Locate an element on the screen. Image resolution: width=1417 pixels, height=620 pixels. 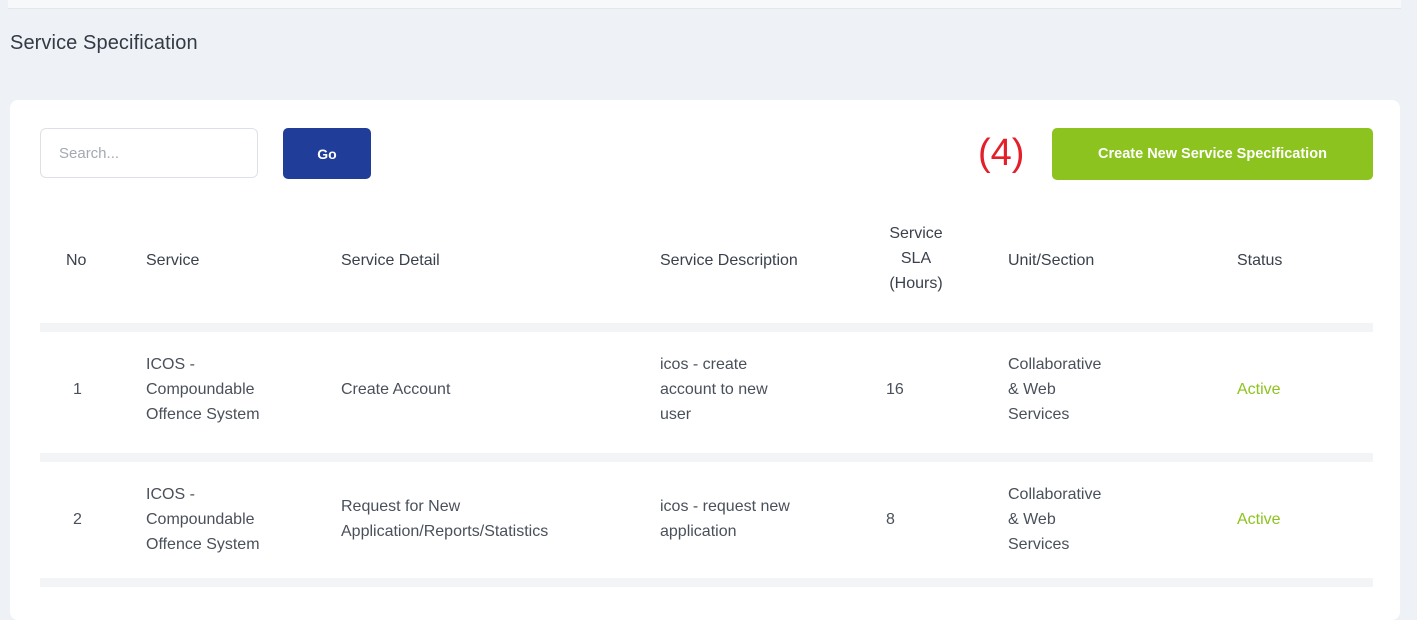
cell-sla: 8 is located at coordinates (890, 519).